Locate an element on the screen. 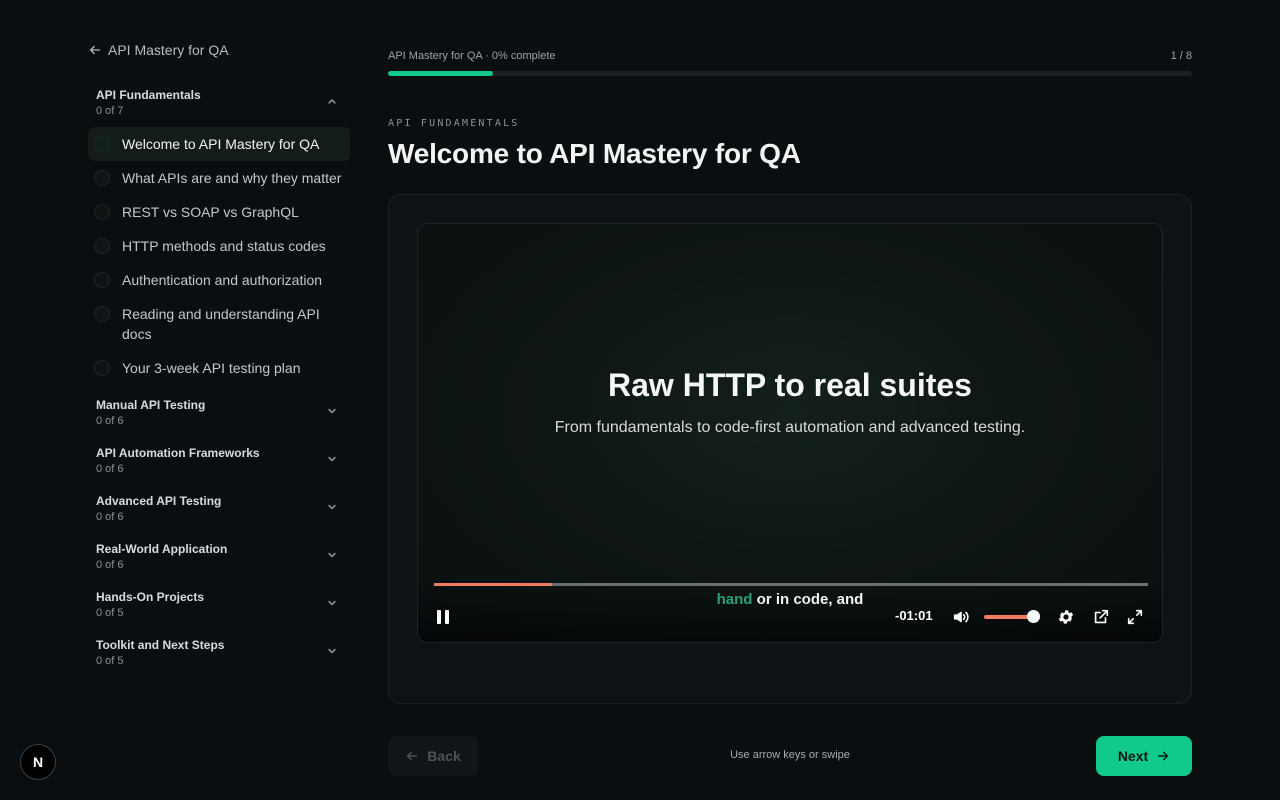 Image resolution: width=1280 pixels, height=800 pixels. module-section: Hands-On Projects 0 of 5 is located at coordinates (219, 604).